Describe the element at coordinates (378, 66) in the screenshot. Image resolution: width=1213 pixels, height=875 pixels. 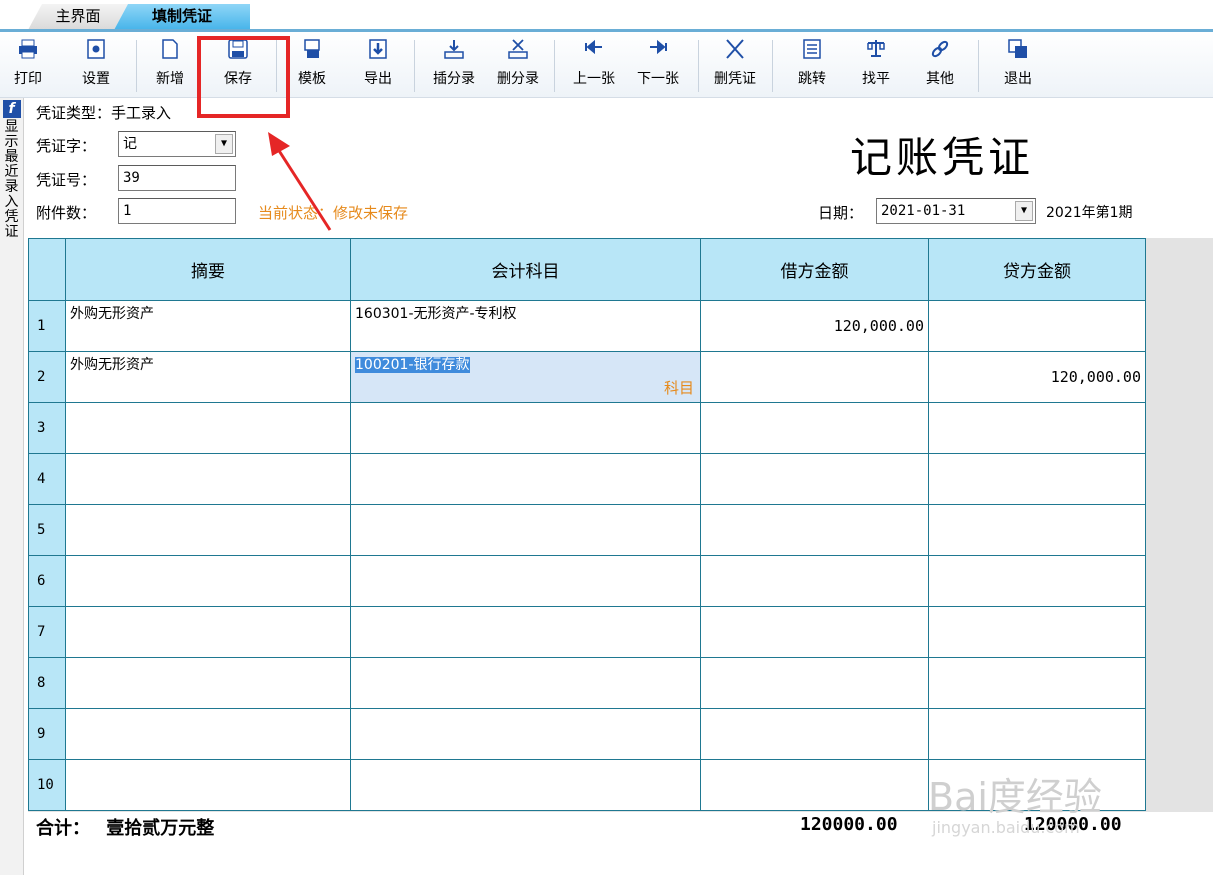
I see `export-button: 导出` at that location.